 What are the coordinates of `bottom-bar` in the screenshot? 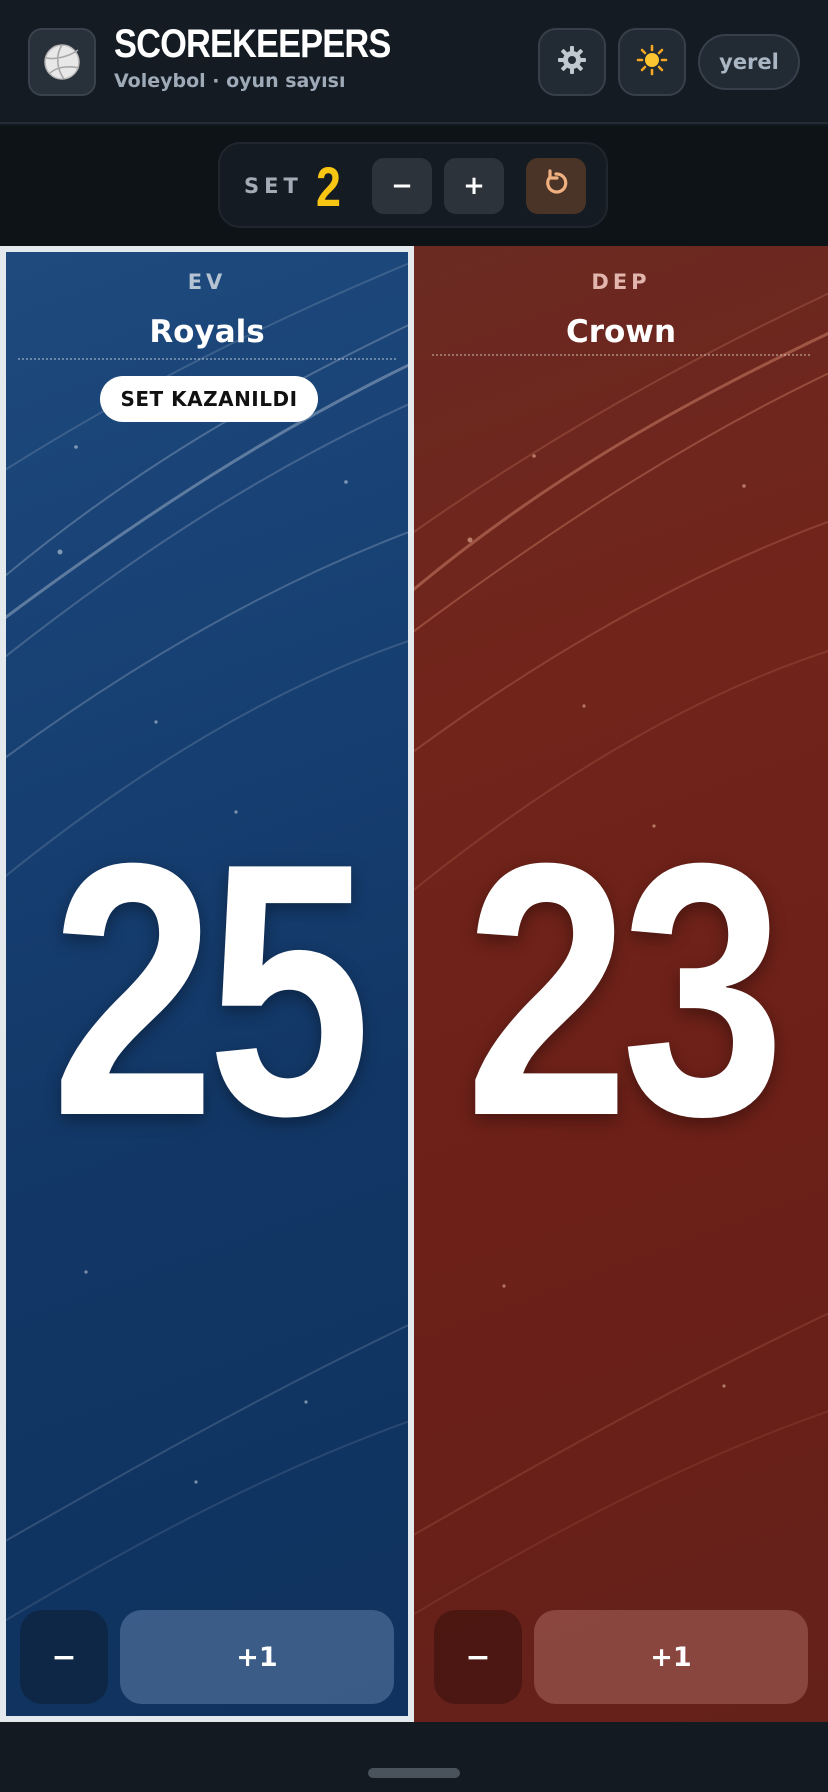 It's located at (414, 1757).